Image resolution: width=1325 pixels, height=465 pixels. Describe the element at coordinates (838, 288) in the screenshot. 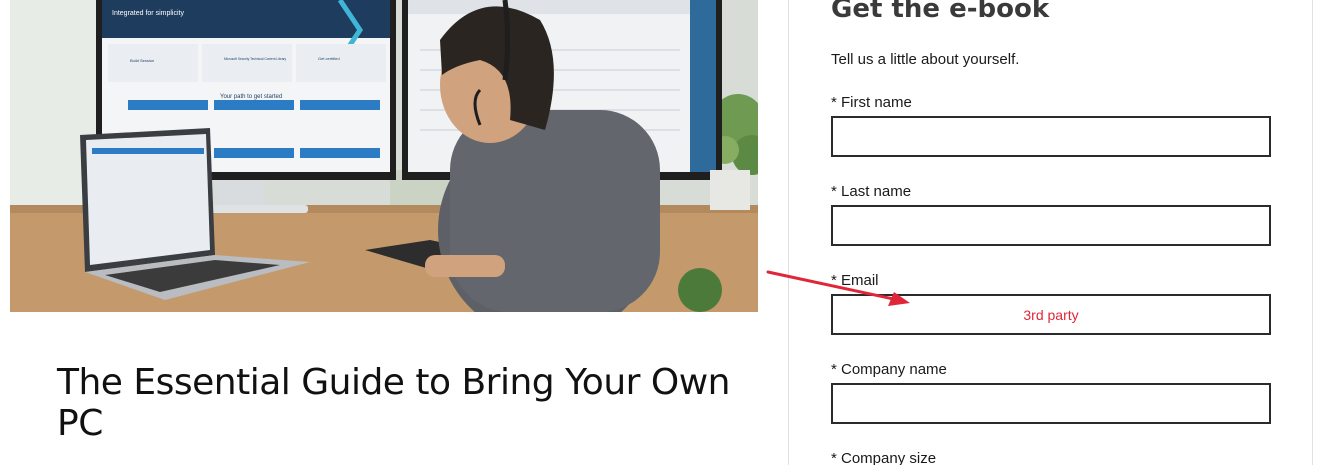

I see `annotation-arrow-icon` at that location.